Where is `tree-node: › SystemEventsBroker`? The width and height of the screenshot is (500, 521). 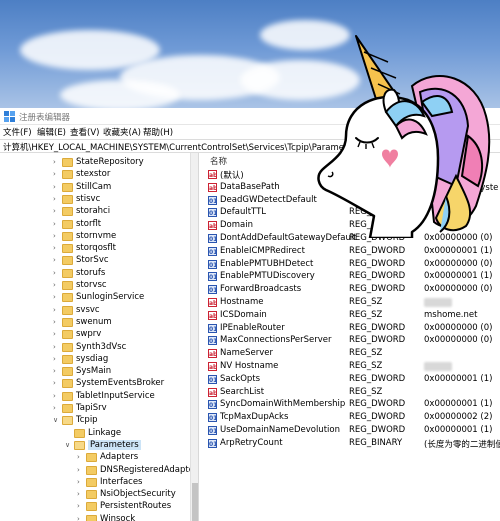
tree-node: › SystemEventsBroker is located at coordinates (95, 383).